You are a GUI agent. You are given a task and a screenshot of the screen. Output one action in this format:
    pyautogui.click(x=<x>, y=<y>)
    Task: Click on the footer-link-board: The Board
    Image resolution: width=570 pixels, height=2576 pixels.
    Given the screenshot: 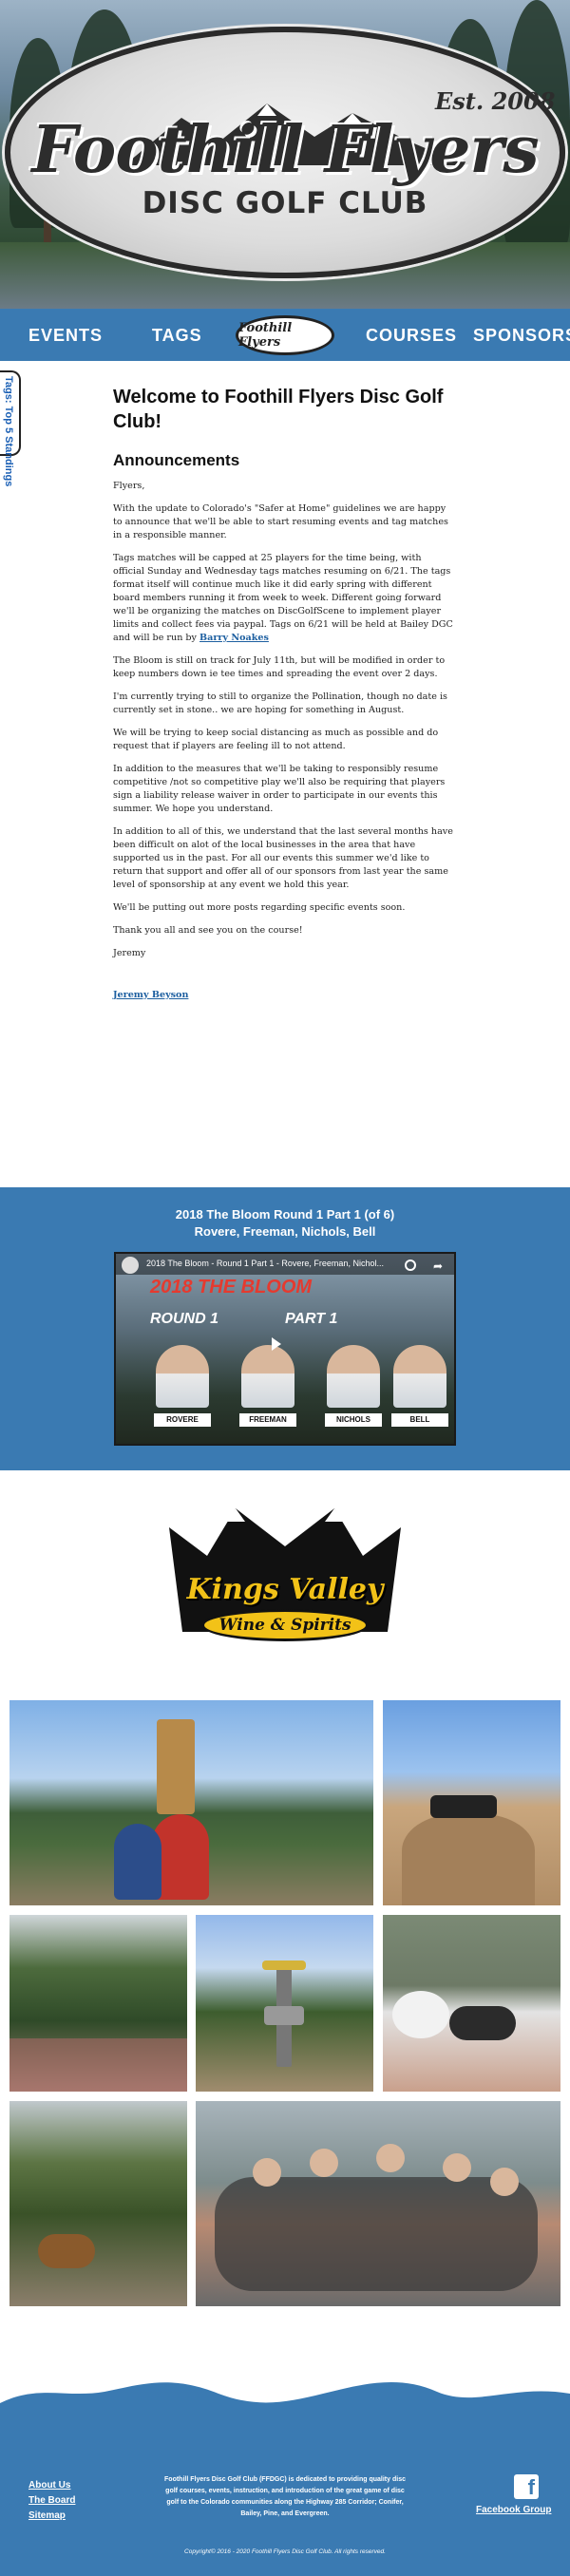 What is the action you would take?
    pyautogui.click(x=51, y=2501)
    